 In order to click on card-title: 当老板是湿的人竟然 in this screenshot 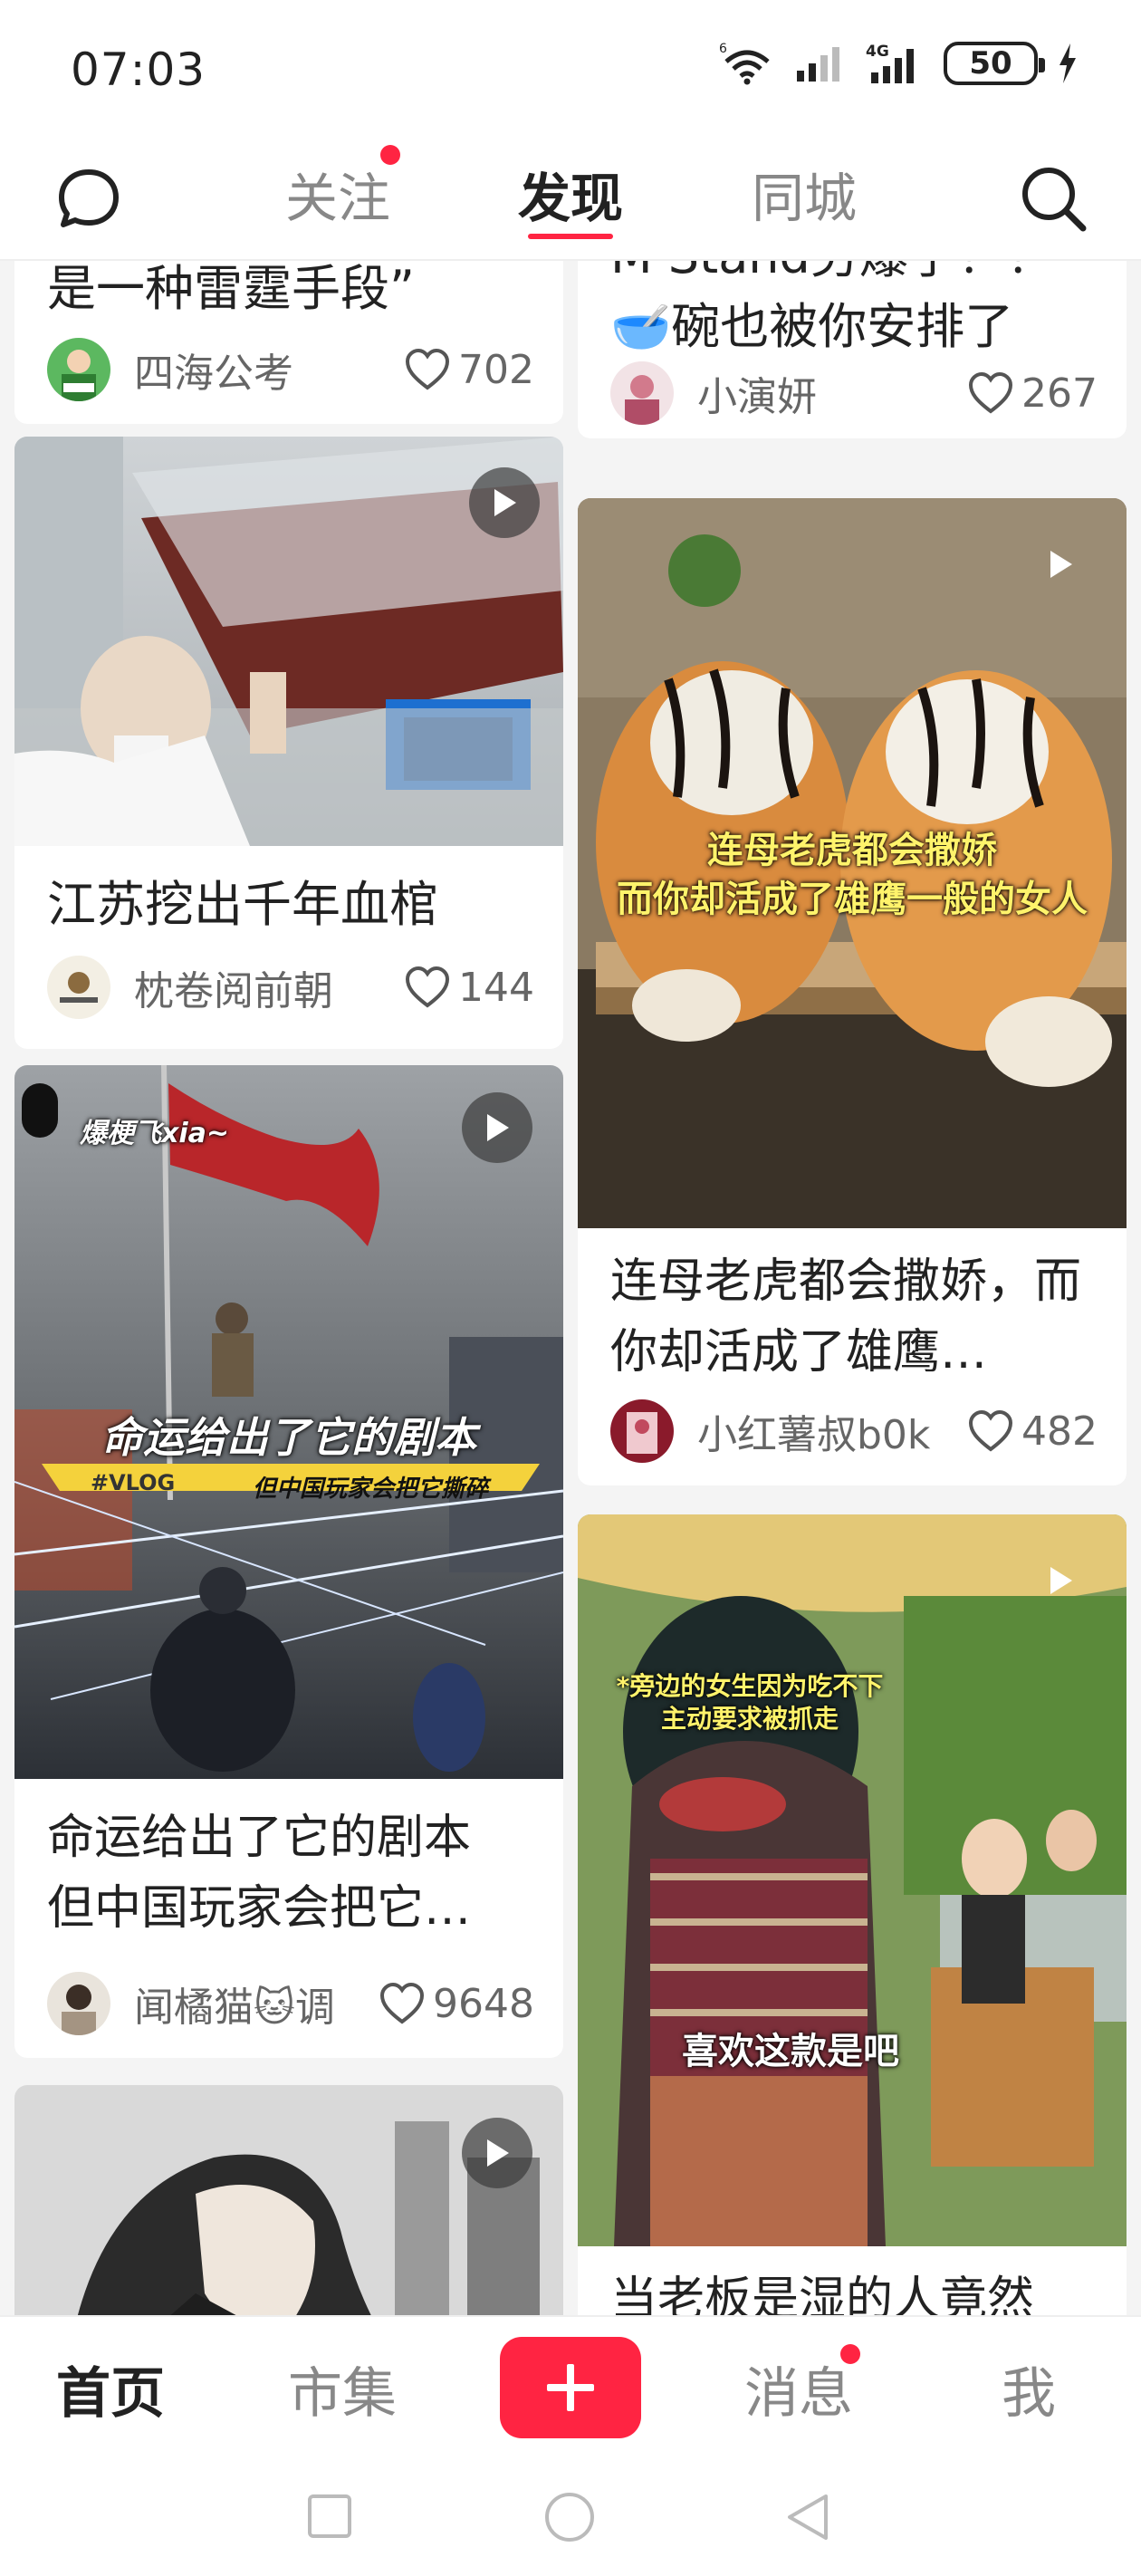, I will do `click(823, 2294)`.